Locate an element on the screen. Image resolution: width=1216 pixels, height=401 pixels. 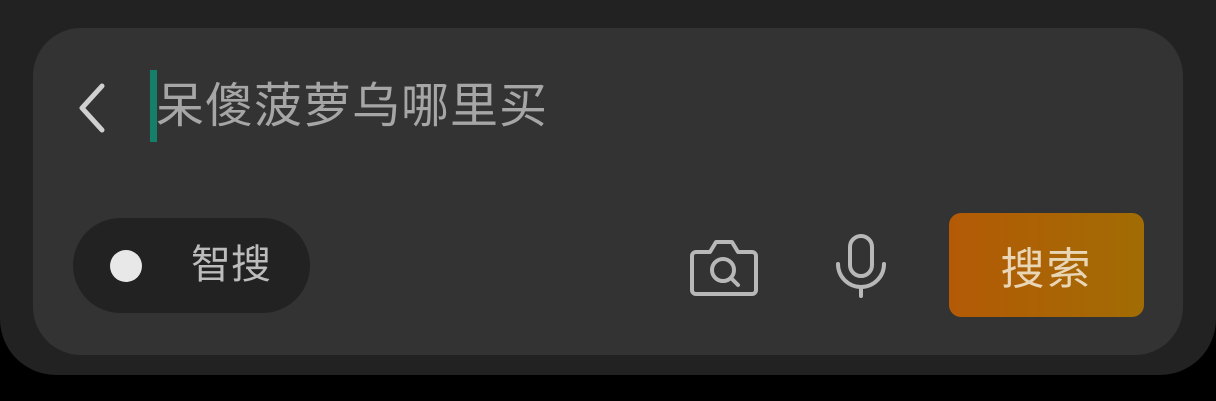
toggle-knob is located at coordinates (126, 266).